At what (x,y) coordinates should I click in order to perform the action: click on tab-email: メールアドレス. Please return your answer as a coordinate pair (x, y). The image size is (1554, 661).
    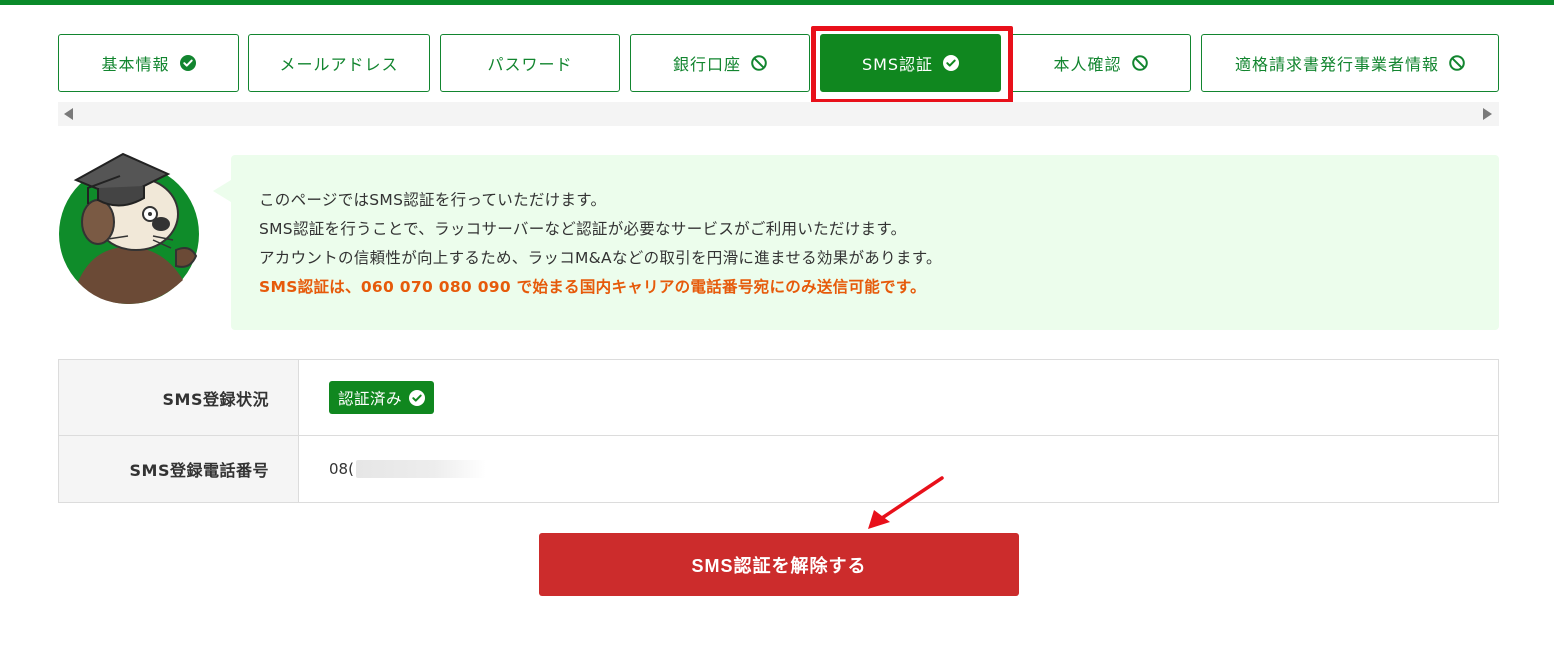
    Looking at the image, I should click on (339, 63).